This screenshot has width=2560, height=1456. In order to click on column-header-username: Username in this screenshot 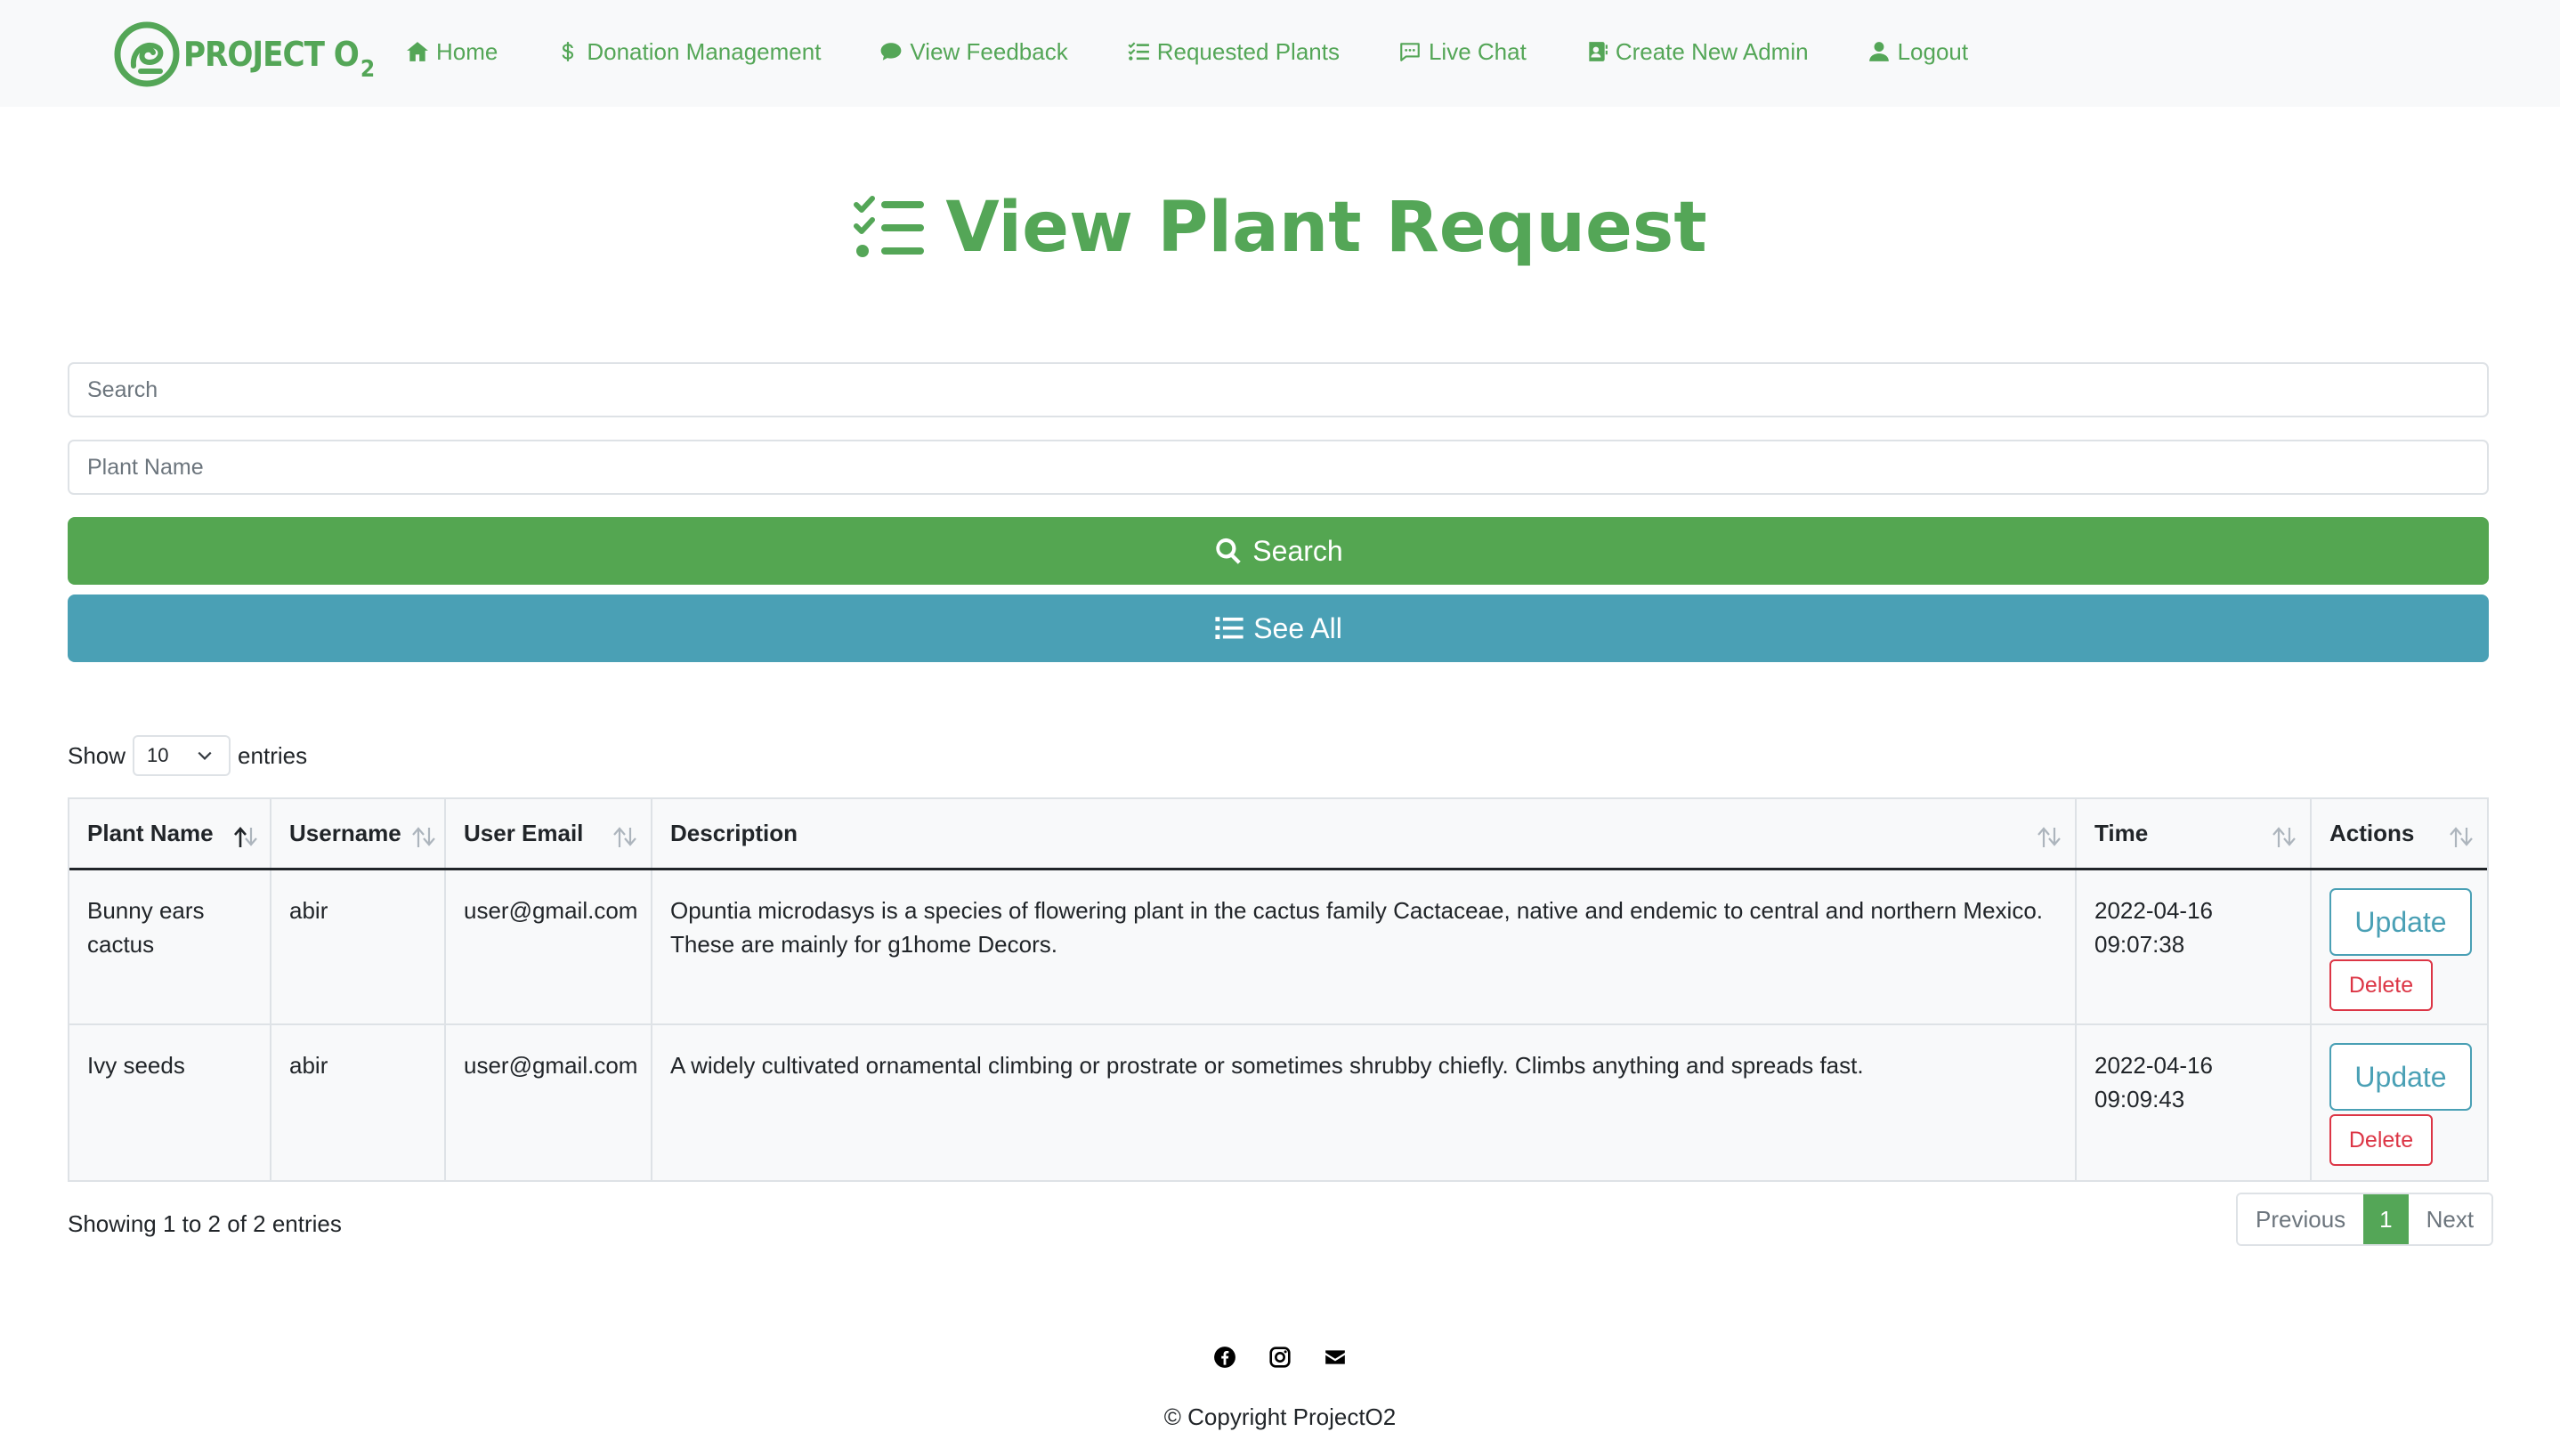, I will do `click(359, 834)`.